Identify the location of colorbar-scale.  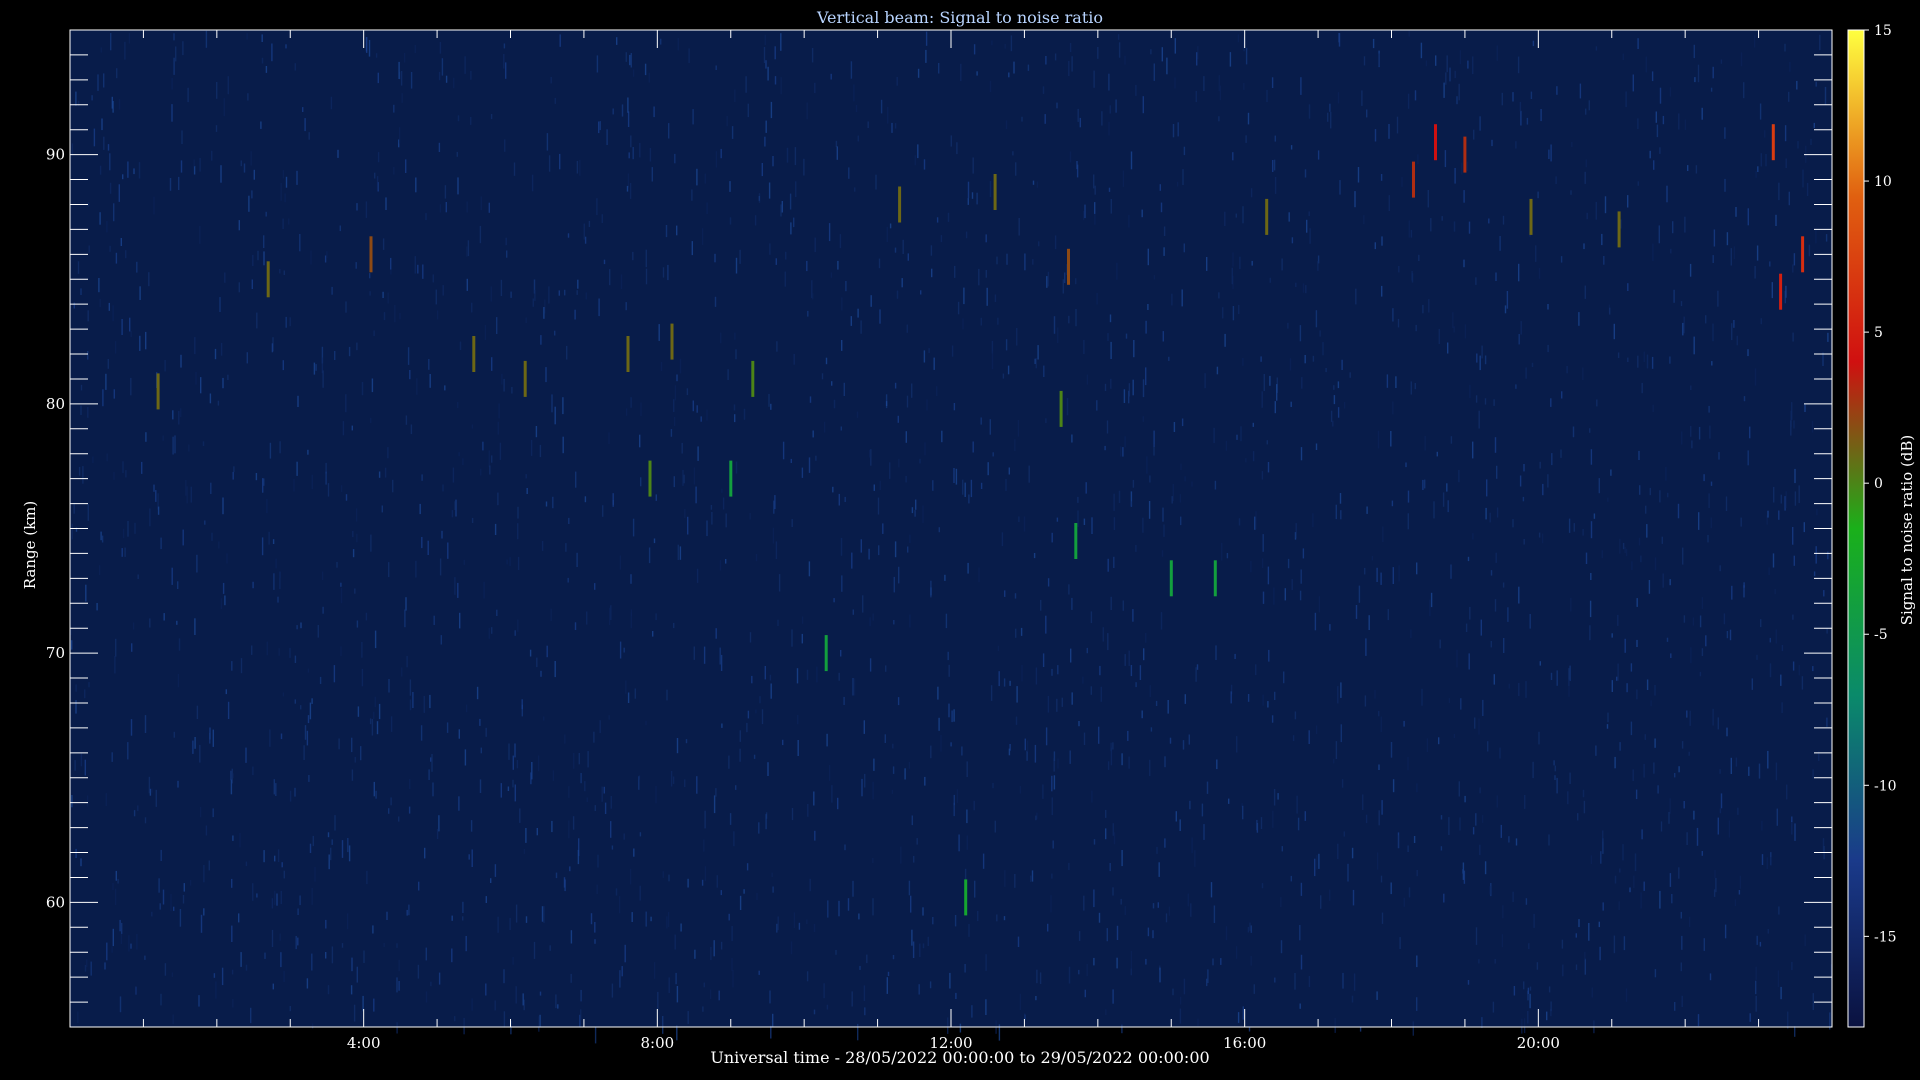
(1856, 528).